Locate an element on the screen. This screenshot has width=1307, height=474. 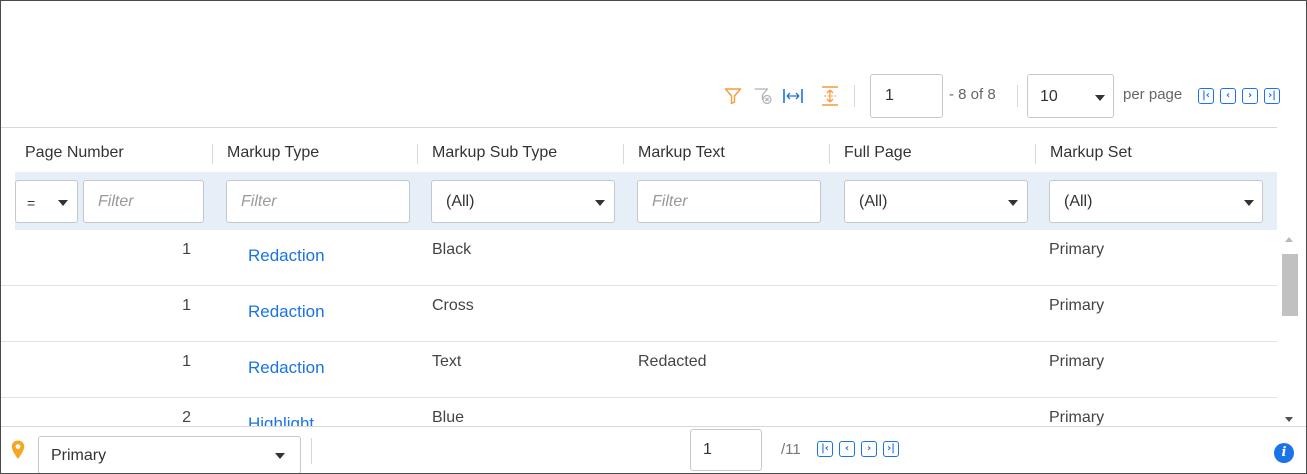
column-header-markup-set: Markup Set is located at coordinates (1091, 153).